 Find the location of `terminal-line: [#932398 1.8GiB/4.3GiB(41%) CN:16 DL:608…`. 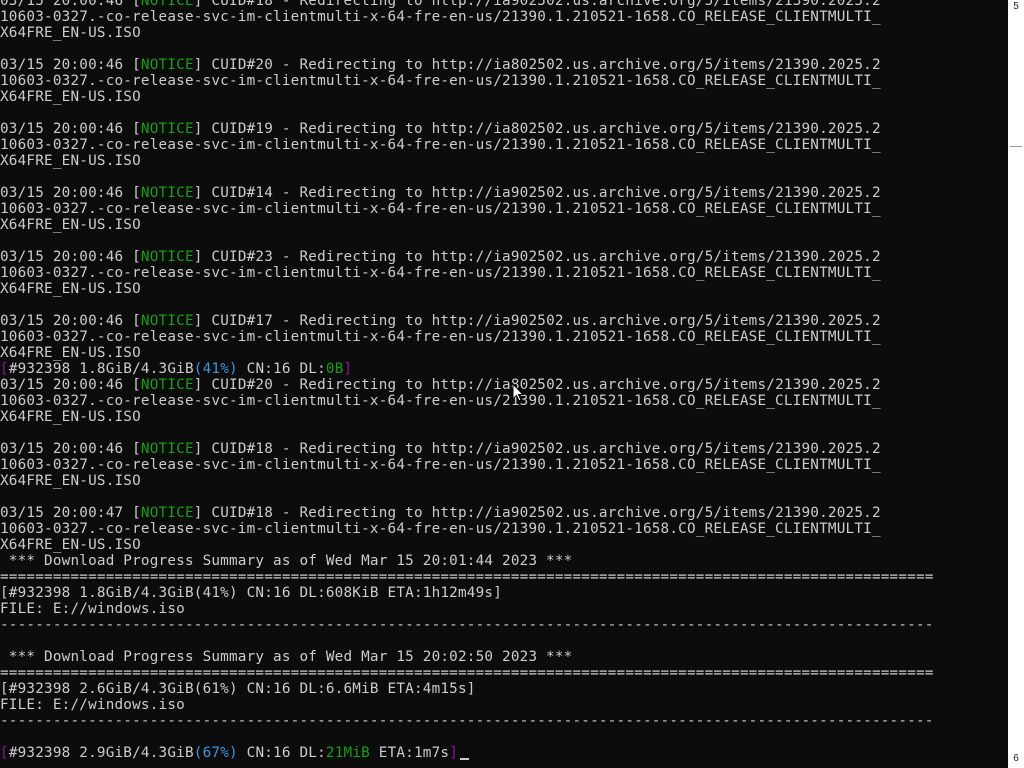

terminal-line: [#932398 1.8GiB/4.3GiB(41%) CN:16 DL:608… is located at coordinates (251, 593).